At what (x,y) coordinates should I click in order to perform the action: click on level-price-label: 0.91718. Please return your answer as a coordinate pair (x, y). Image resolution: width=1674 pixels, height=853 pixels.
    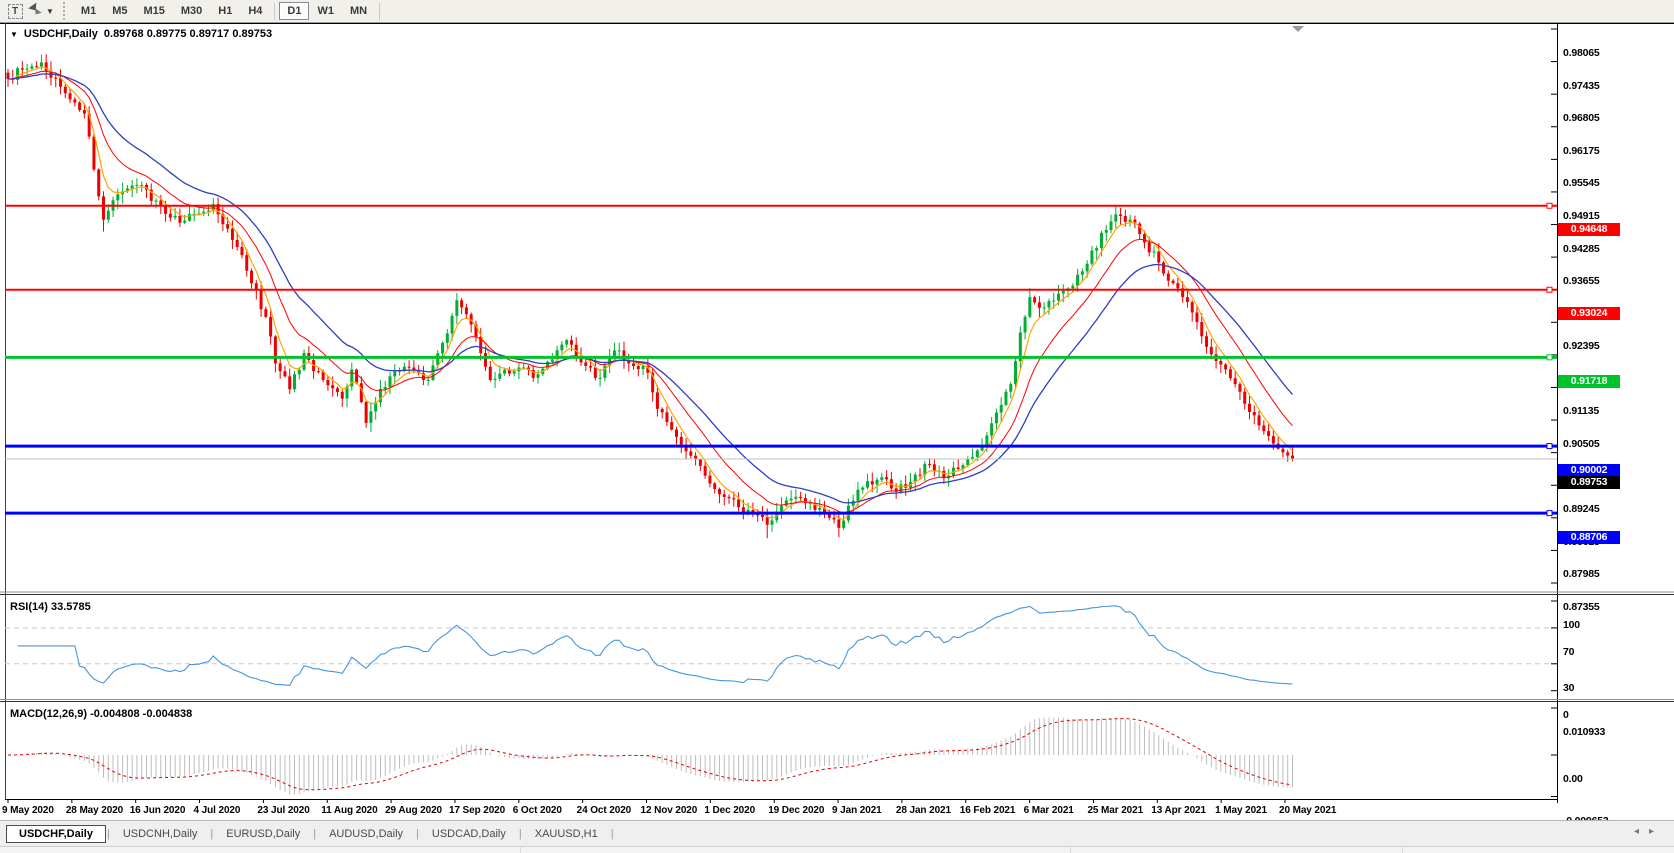
    Looking at the image, I should click on (1589, 381).